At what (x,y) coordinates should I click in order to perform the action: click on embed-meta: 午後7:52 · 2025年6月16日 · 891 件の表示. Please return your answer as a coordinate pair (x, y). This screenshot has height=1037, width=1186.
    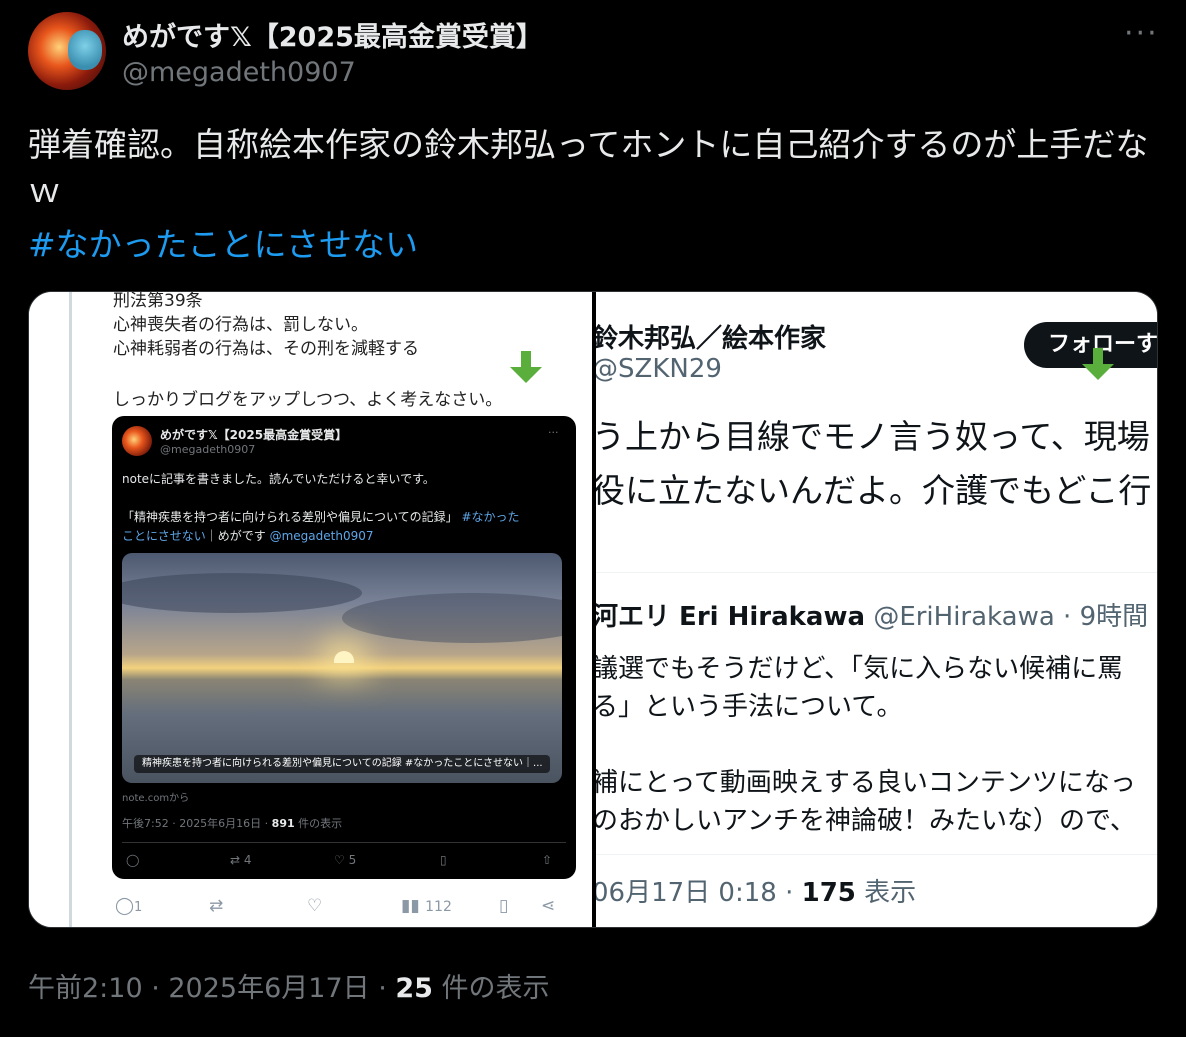
    Looking at the image, I should click on (232, 823).